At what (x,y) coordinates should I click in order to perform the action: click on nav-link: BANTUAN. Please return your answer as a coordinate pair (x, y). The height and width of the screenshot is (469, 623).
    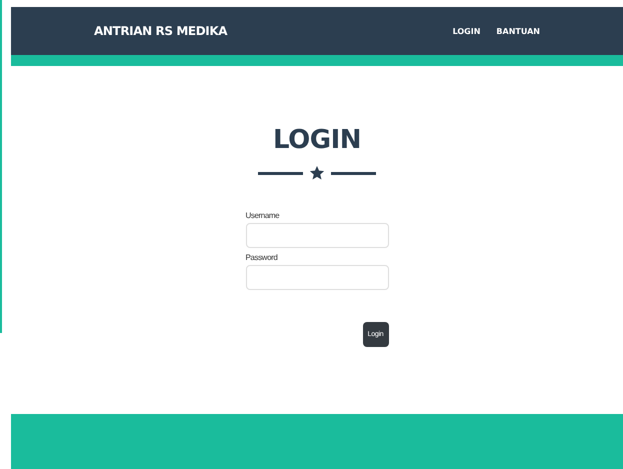
    Looking at the image, I should click on (518, 31).